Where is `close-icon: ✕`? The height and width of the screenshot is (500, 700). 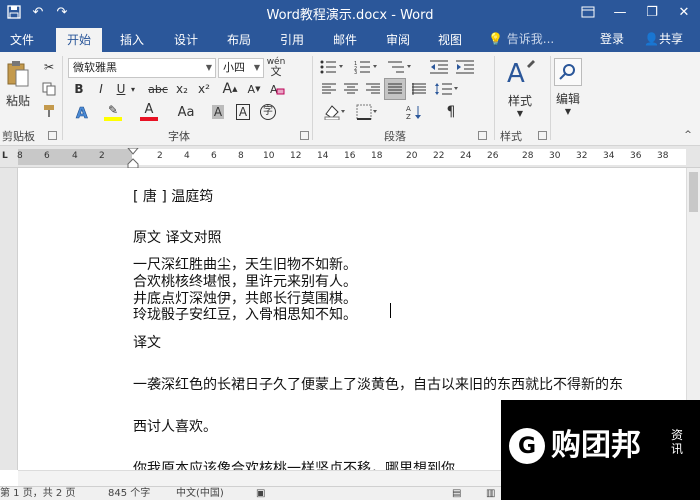 close-icon: ✕ is located at coordinates (684, 12).